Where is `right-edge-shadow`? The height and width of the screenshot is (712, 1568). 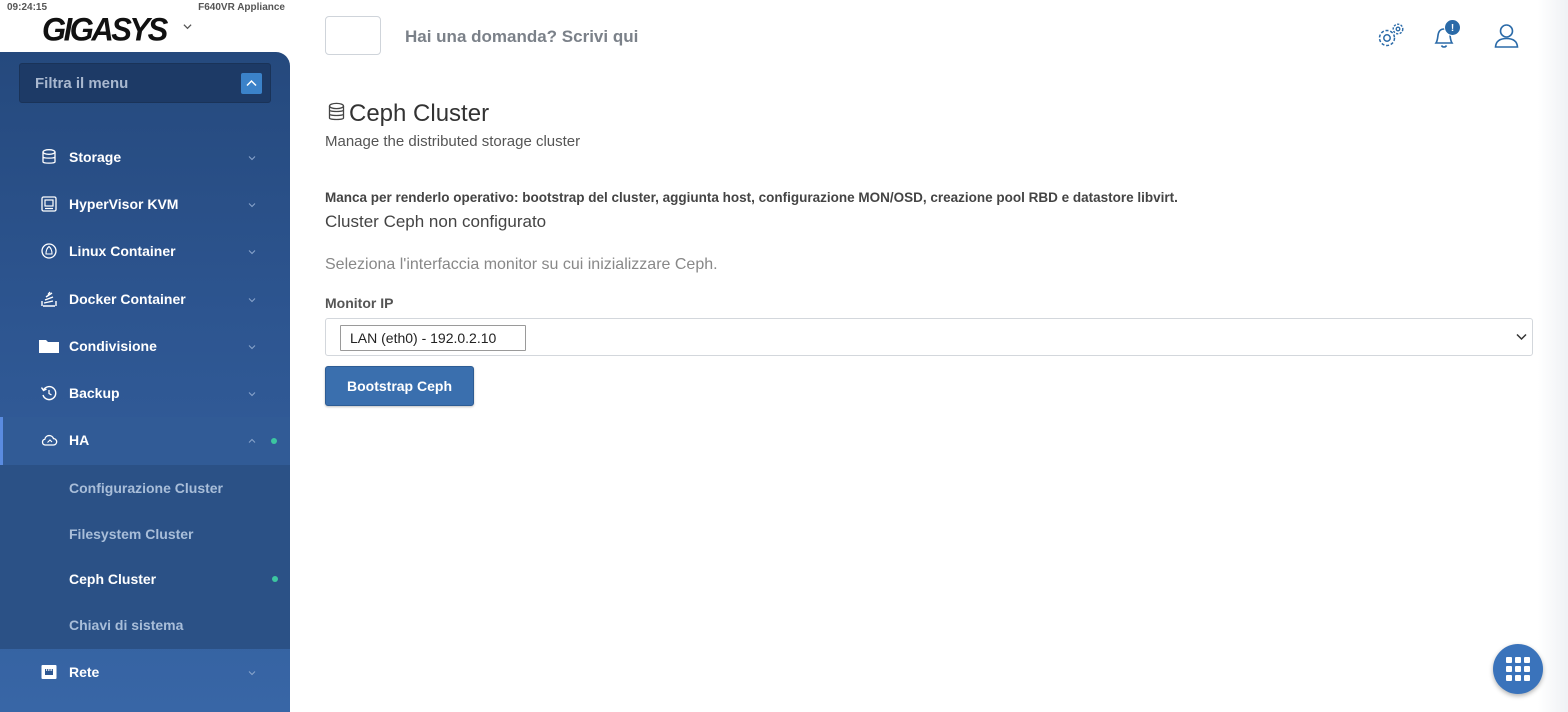 right-edge-shadow is located at coordinates (1553, 356).